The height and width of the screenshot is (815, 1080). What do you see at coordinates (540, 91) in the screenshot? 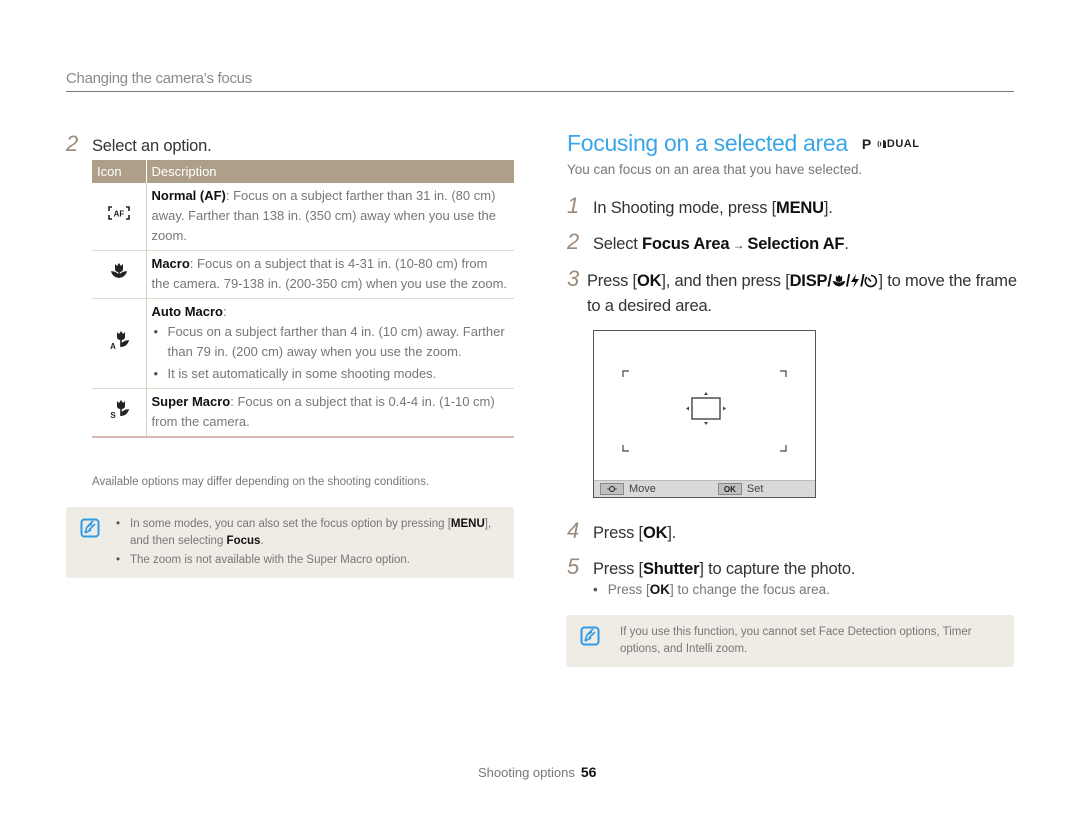
I see `header-divider` at bounding box center [540, 91].